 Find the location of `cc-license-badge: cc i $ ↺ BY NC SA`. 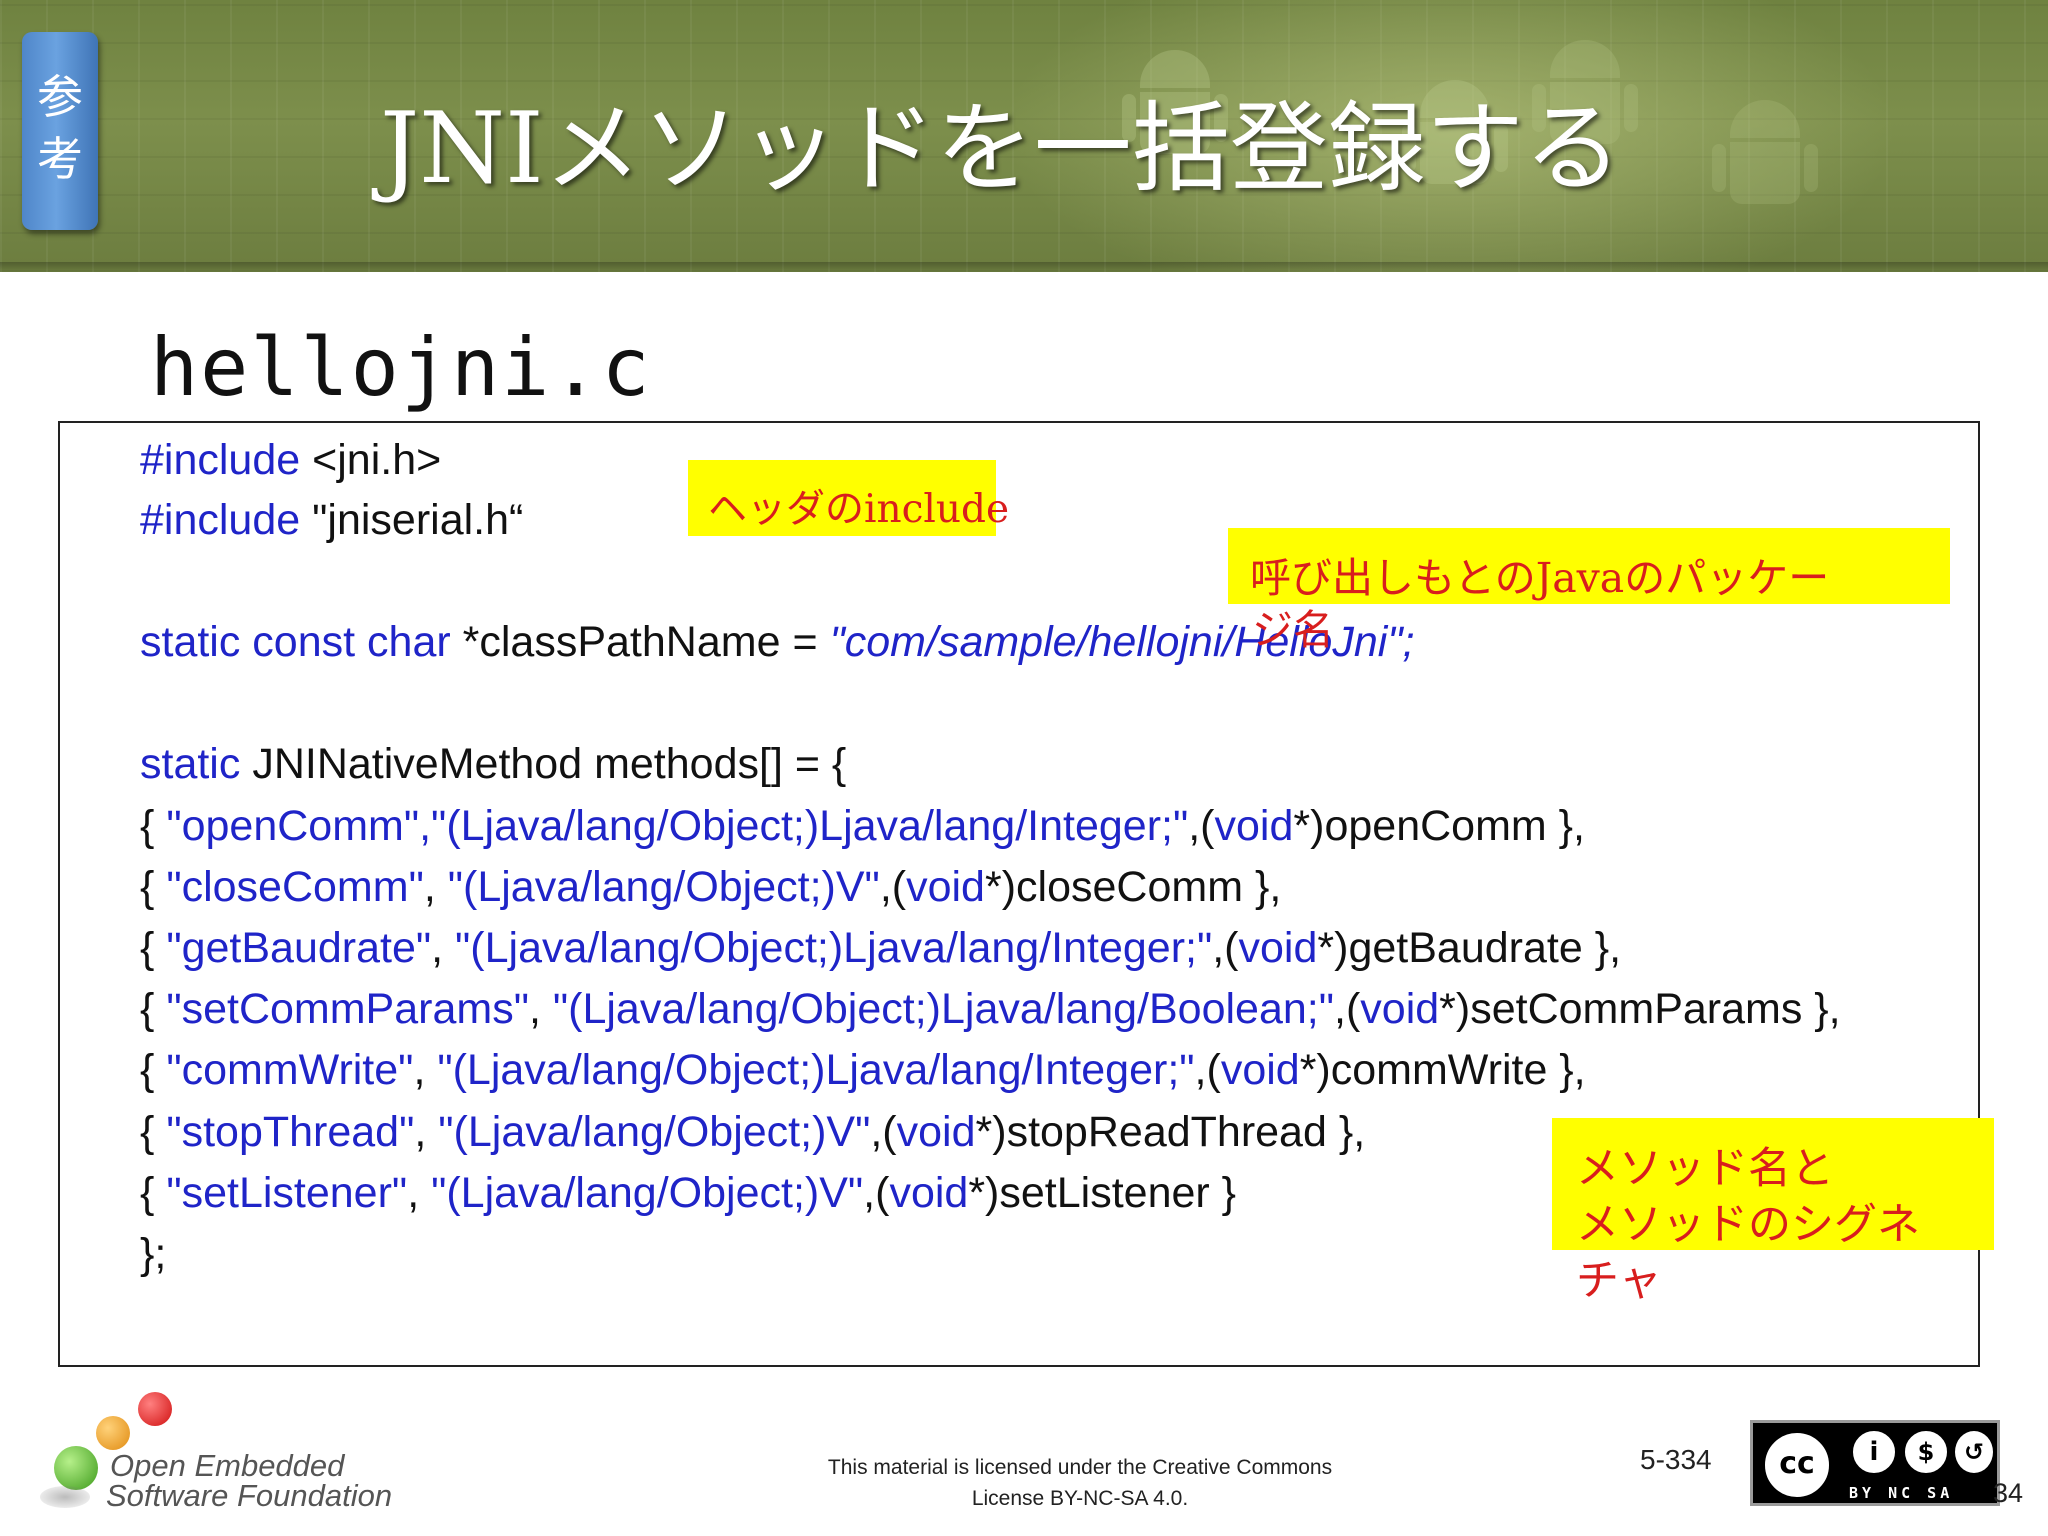

cc-license-badge: cc i $ ↺ BY NC SA is located at coordinates (1875, 1463).